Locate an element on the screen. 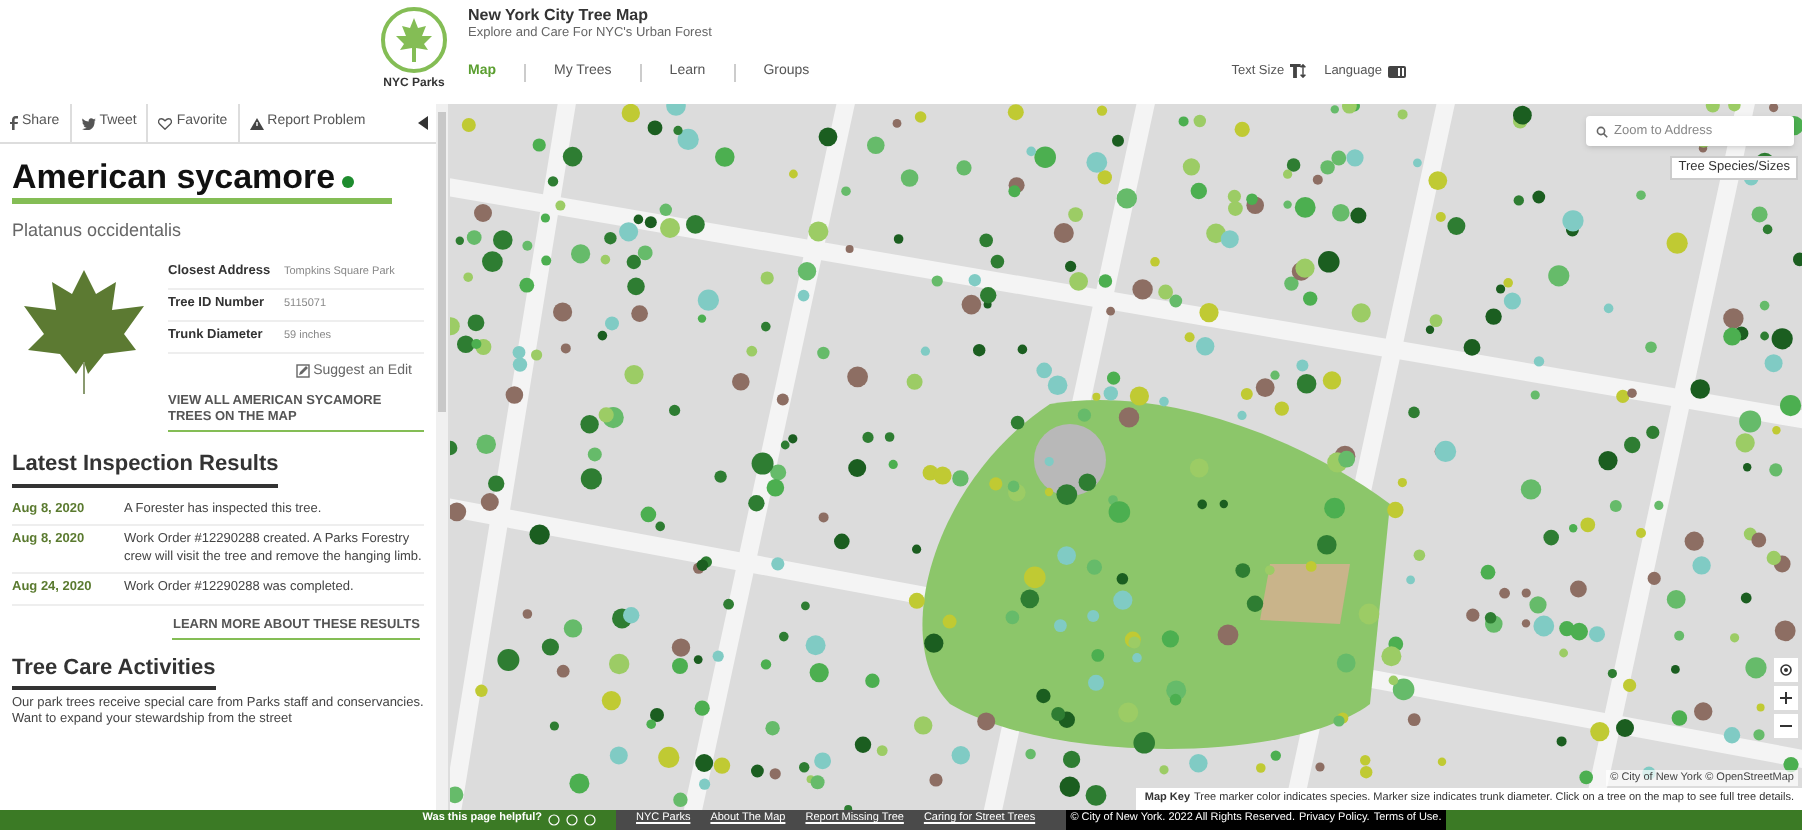  minus-icon is located at coordinates (1786, 726).